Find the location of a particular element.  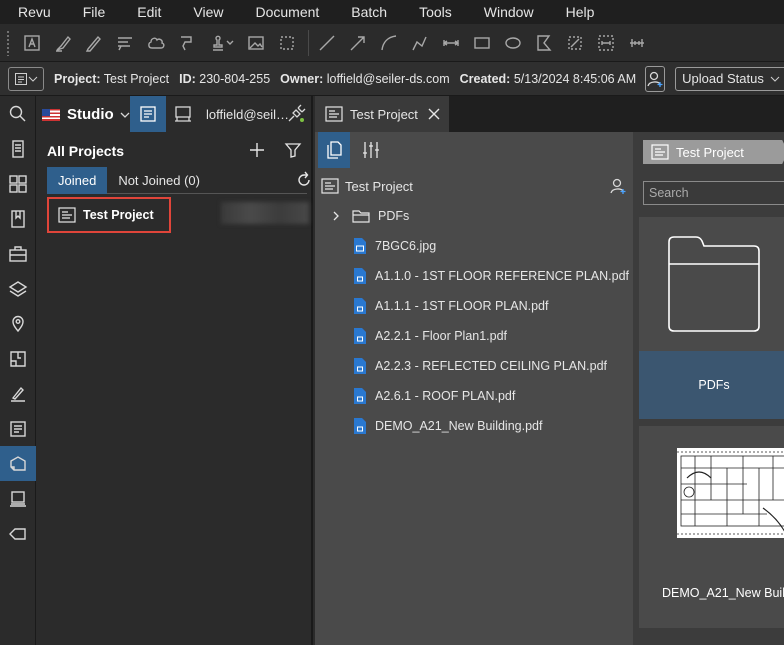

menu-help: Help is located at coordinates (580, 12).